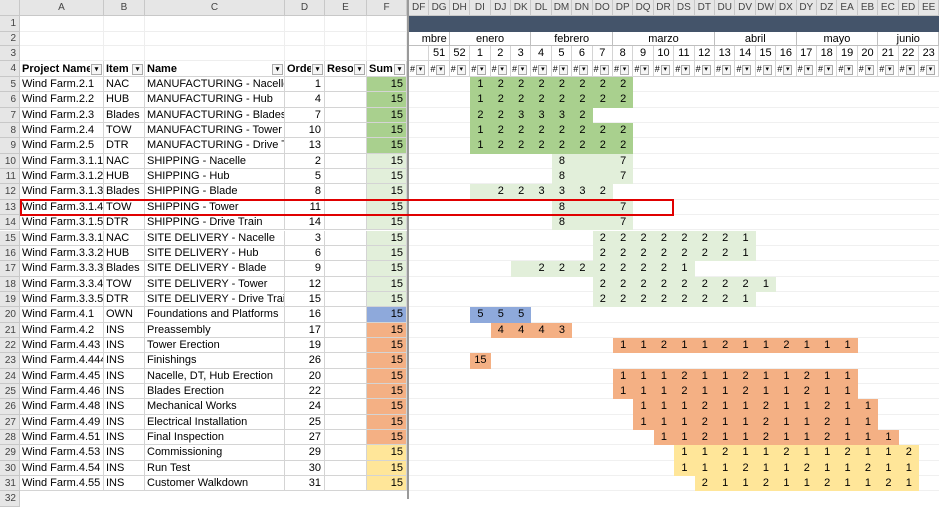 This screenshot has width=939, height=507. Describe the element at coordinates (305, 330) in the screenshot. I see `cell-order: 17` at that location.